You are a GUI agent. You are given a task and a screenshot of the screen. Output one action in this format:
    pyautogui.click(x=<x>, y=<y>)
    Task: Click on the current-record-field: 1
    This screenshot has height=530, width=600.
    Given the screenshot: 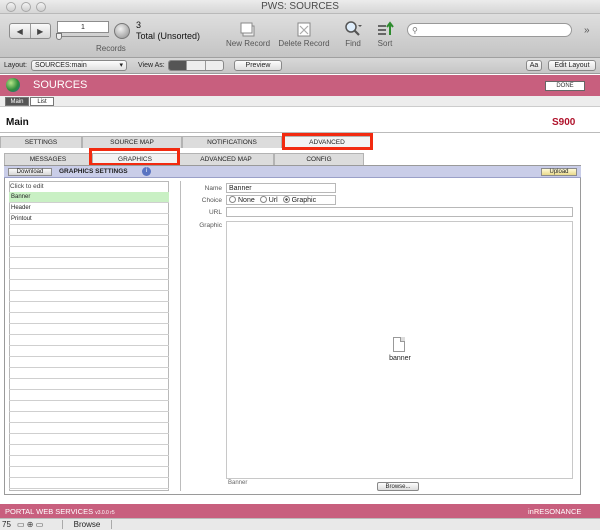 What is the action you would take?
    pyautogui.click(x=83, y=27)
    